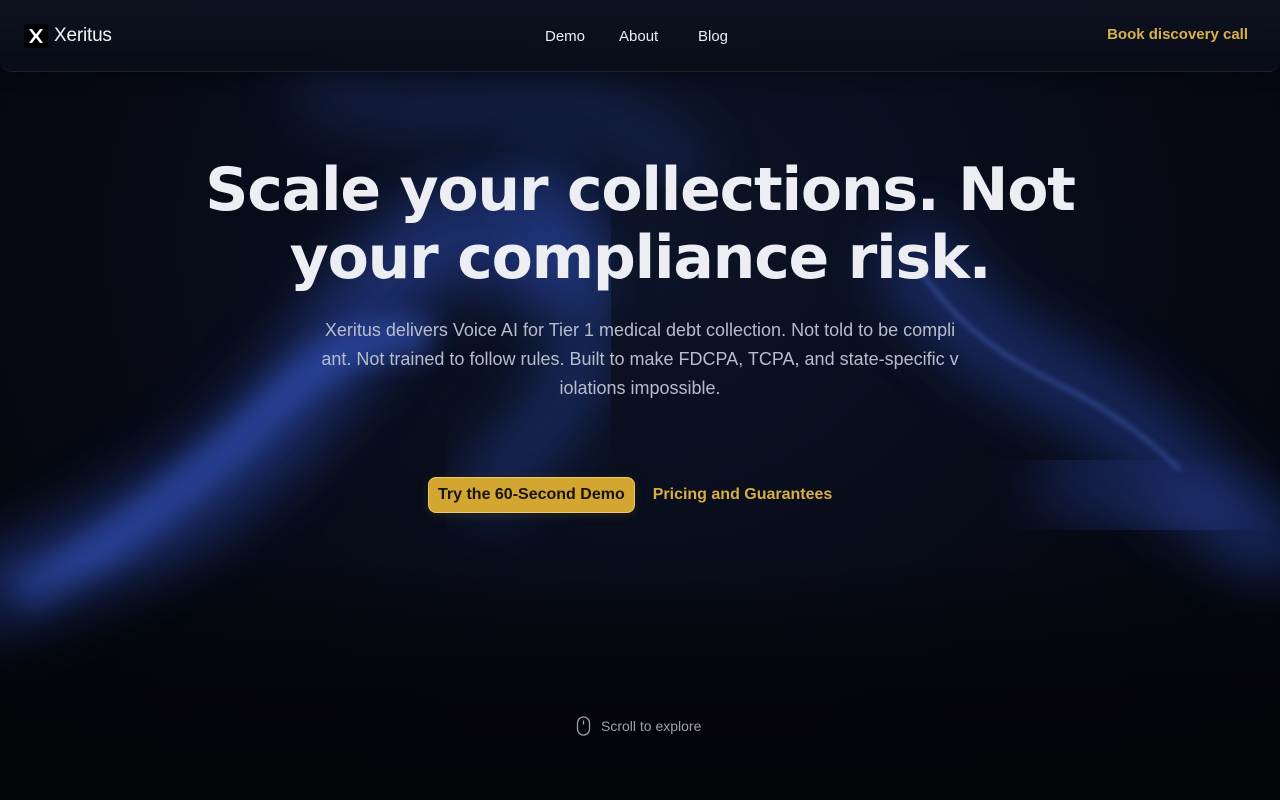 This screenshot has height=800, width=1280. Describe the element at coordinates (640, 258) in the screenshot. I see `hero-title-line-2: your compliance risk.` at that location.